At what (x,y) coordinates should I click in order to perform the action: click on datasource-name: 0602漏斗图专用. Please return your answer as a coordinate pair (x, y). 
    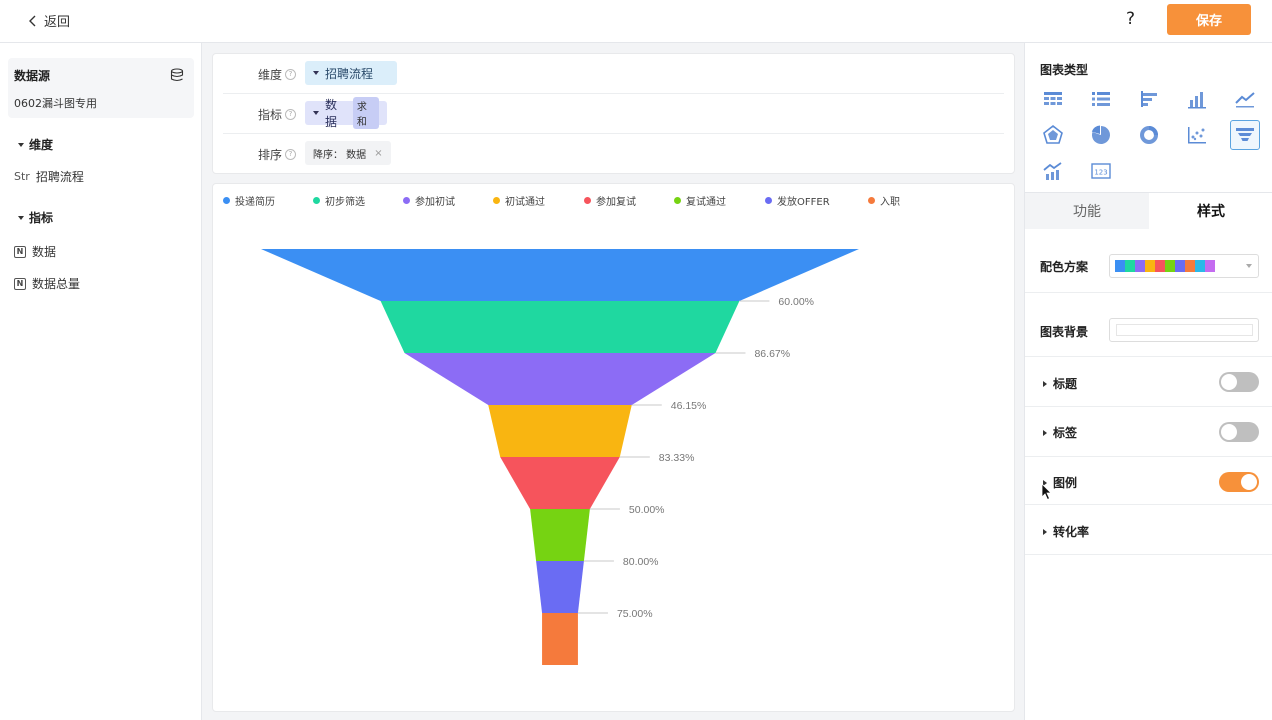
    Looking at the image, I should click on (55, 103).